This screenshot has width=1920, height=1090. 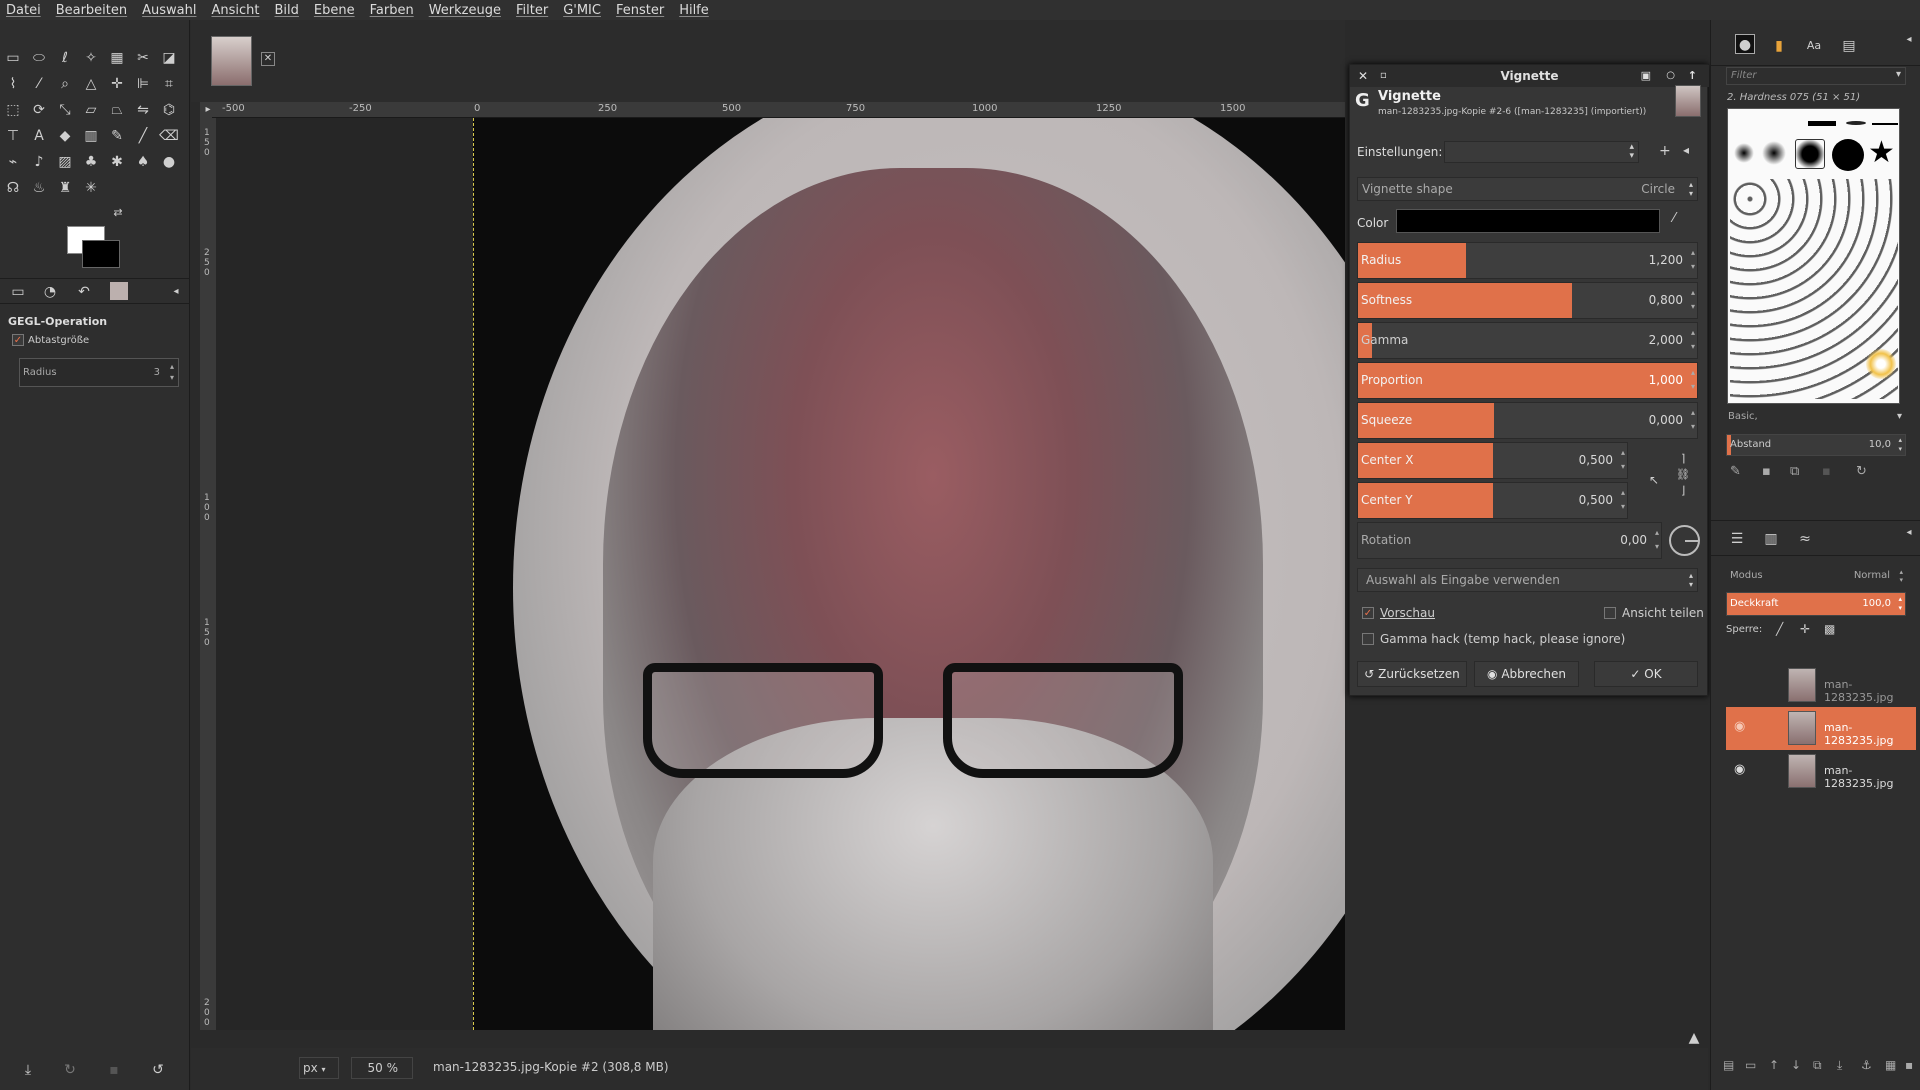 What do you see at coordinates (1492, 500) in the screenshot?
I see `slider-center-y: Center Y 0,500 ▴ ▾` at bounding box center [1492, 500].